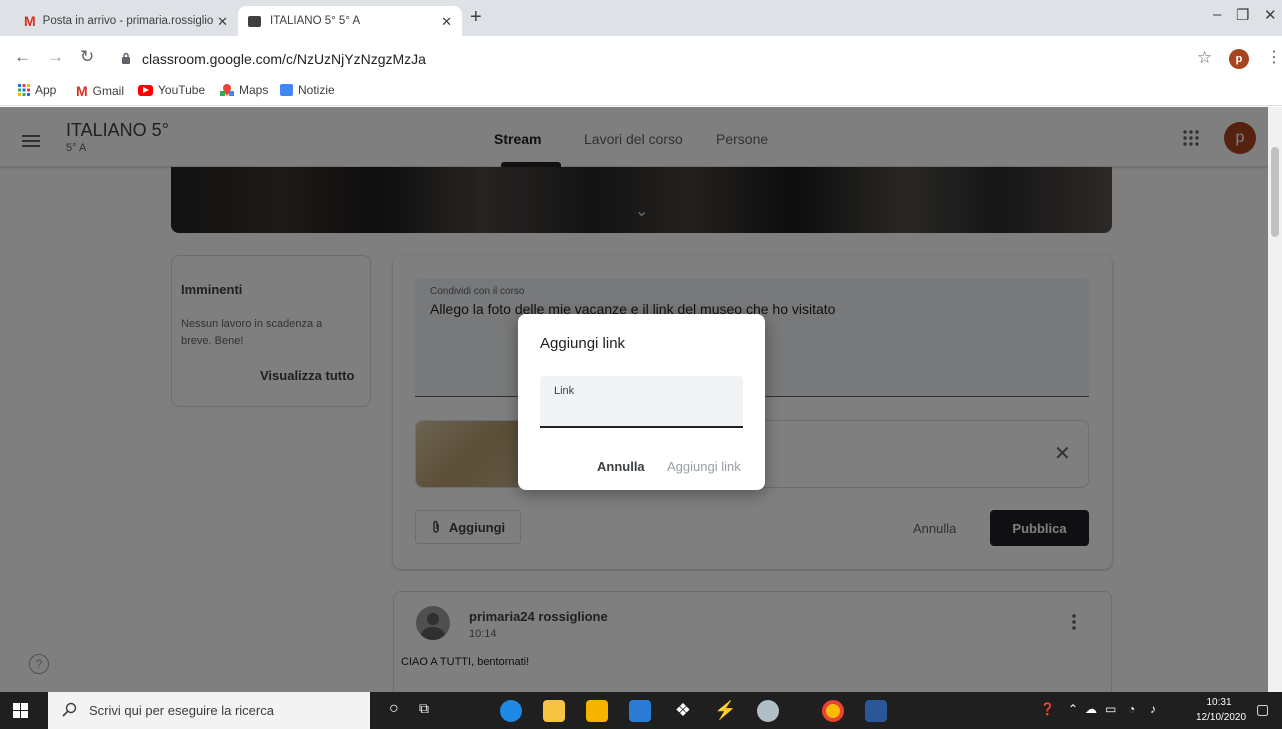  I want to click on apps-grid-icon, so click(24, 90).